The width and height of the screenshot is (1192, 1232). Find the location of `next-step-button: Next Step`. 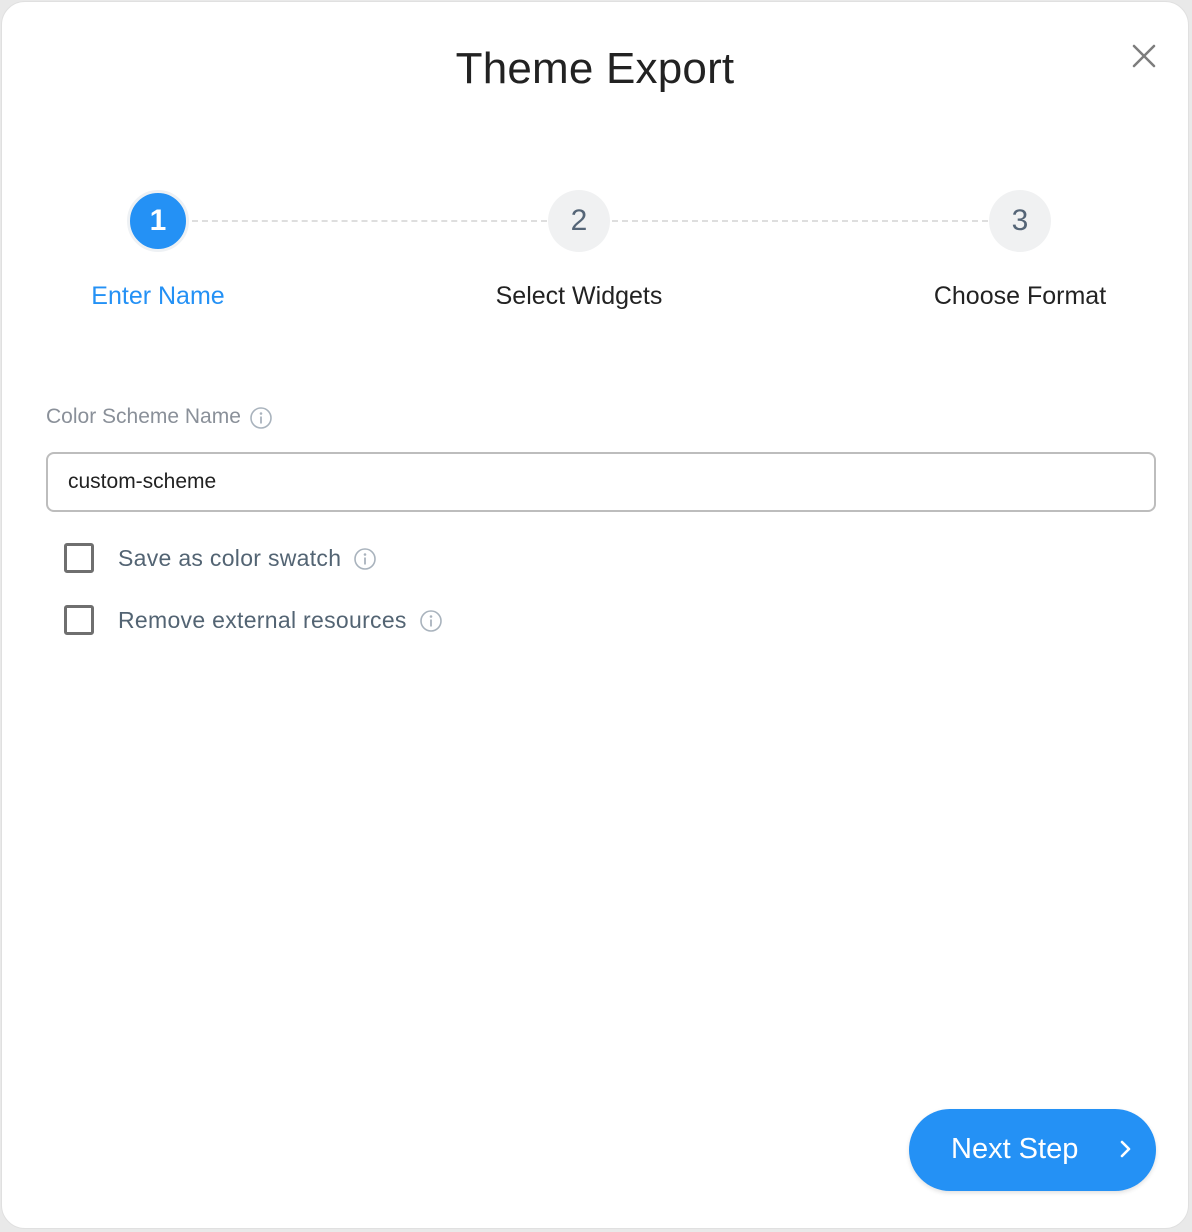

next-step-button: Next Step is located at coordinates (1032, 1150).